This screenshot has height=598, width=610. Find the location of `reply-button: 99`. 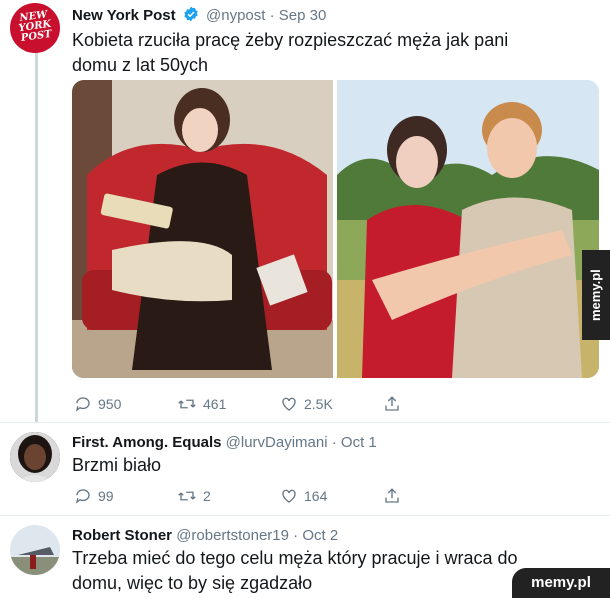

reply-button: 99 is located at coordinates (125, 496).